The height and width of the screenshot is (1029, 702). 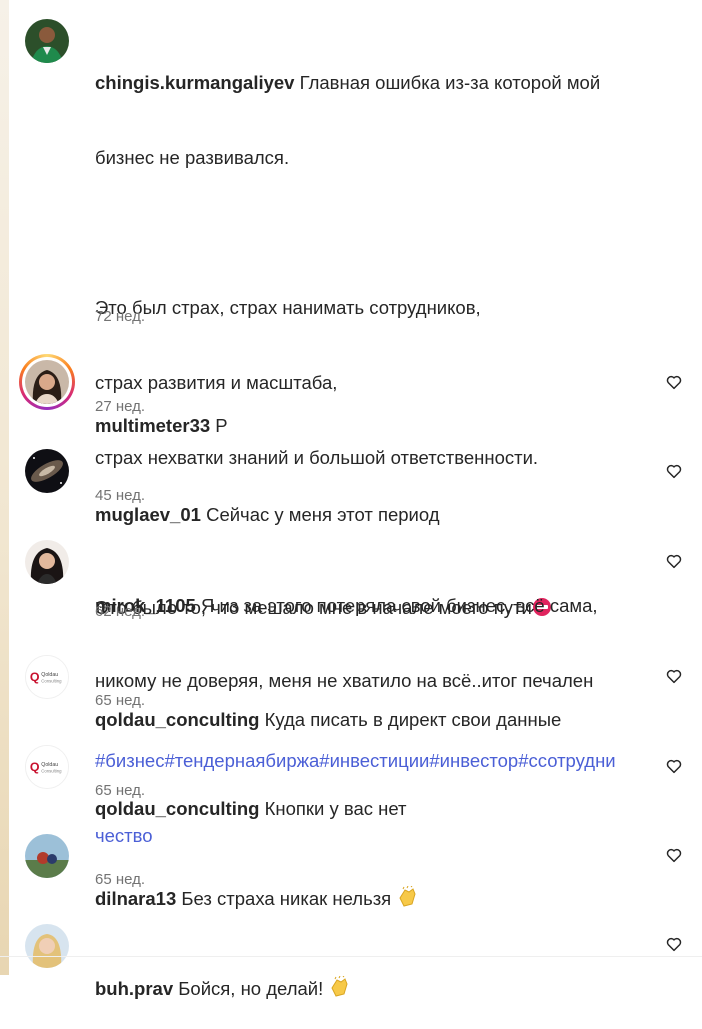 I want to click on comment-buh-prav: buh.prav Бойся, но делай!, so click(x=375, y=977).